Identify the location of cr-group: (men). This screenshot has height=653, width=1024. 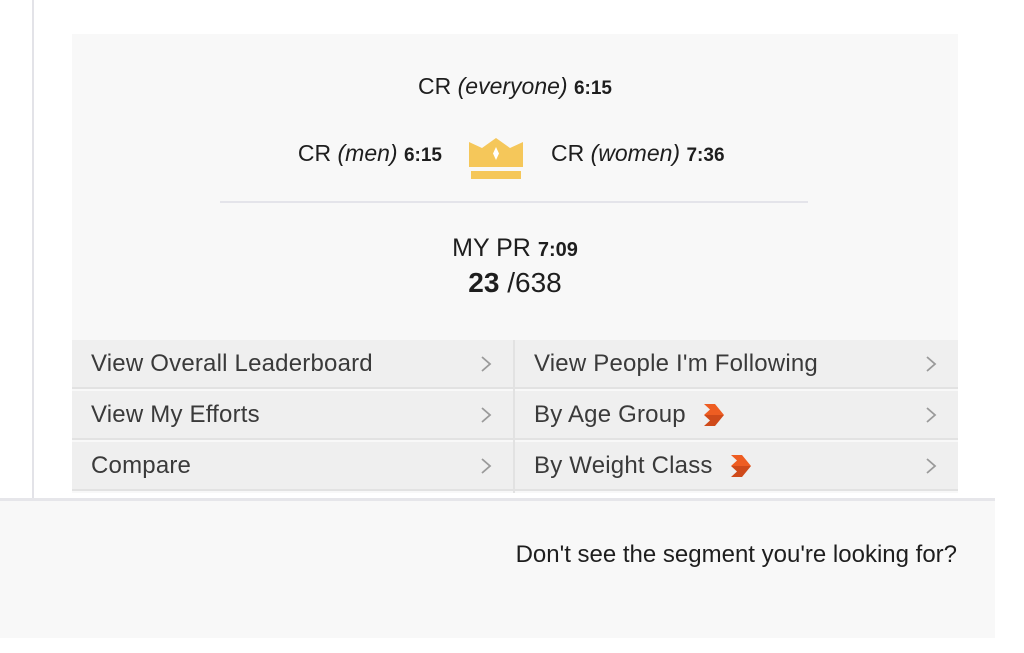
(367, 153).